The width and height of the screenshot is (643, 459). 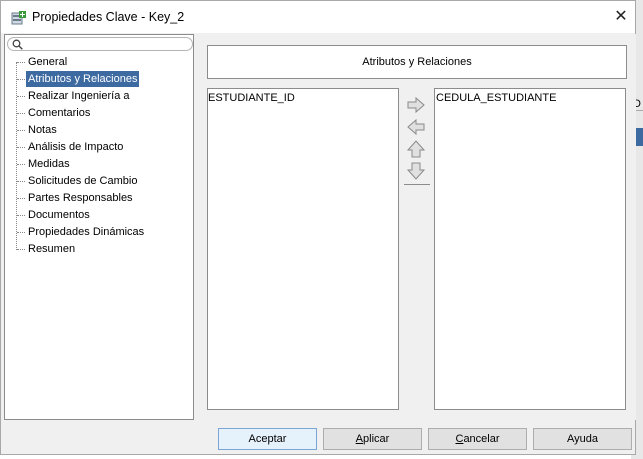 I want to click on title-bar: Propiedades Clave - Key_2 ✕, so click(x=318, y=17).